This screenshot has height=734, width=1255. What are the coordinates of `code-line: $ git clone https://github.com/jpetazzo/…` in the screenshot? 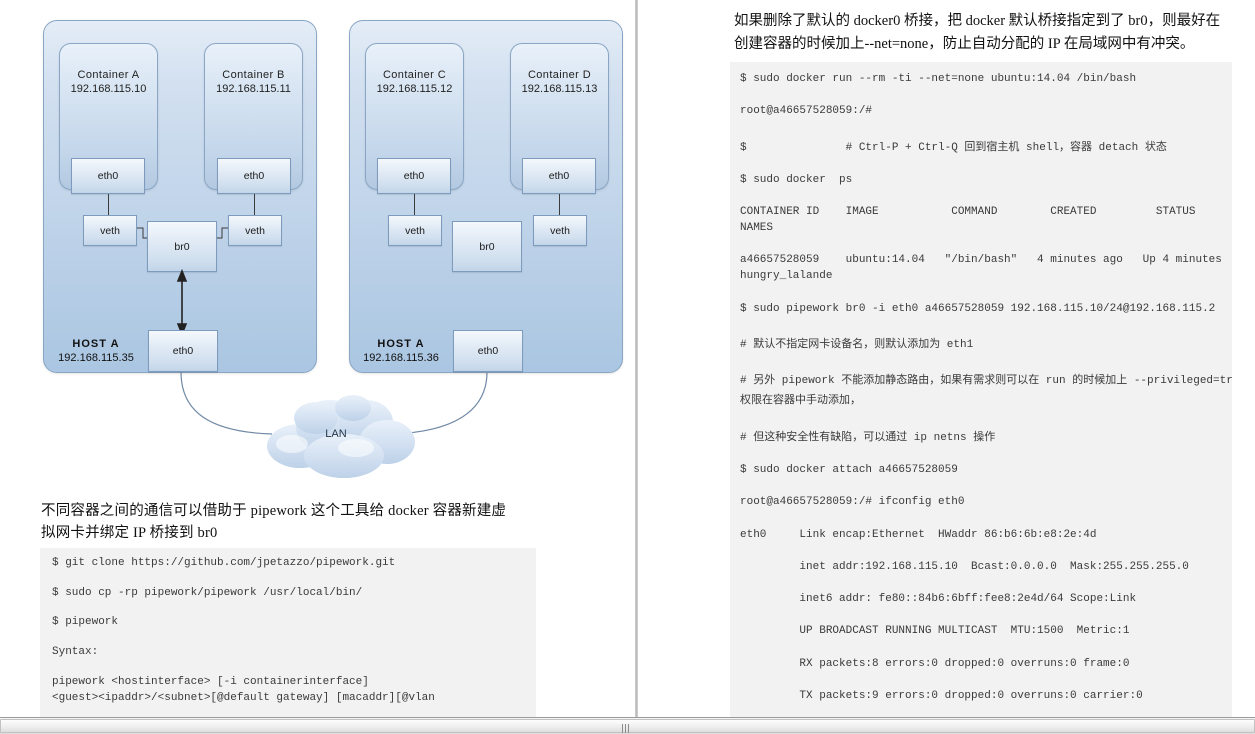 It's located at (224, 563).